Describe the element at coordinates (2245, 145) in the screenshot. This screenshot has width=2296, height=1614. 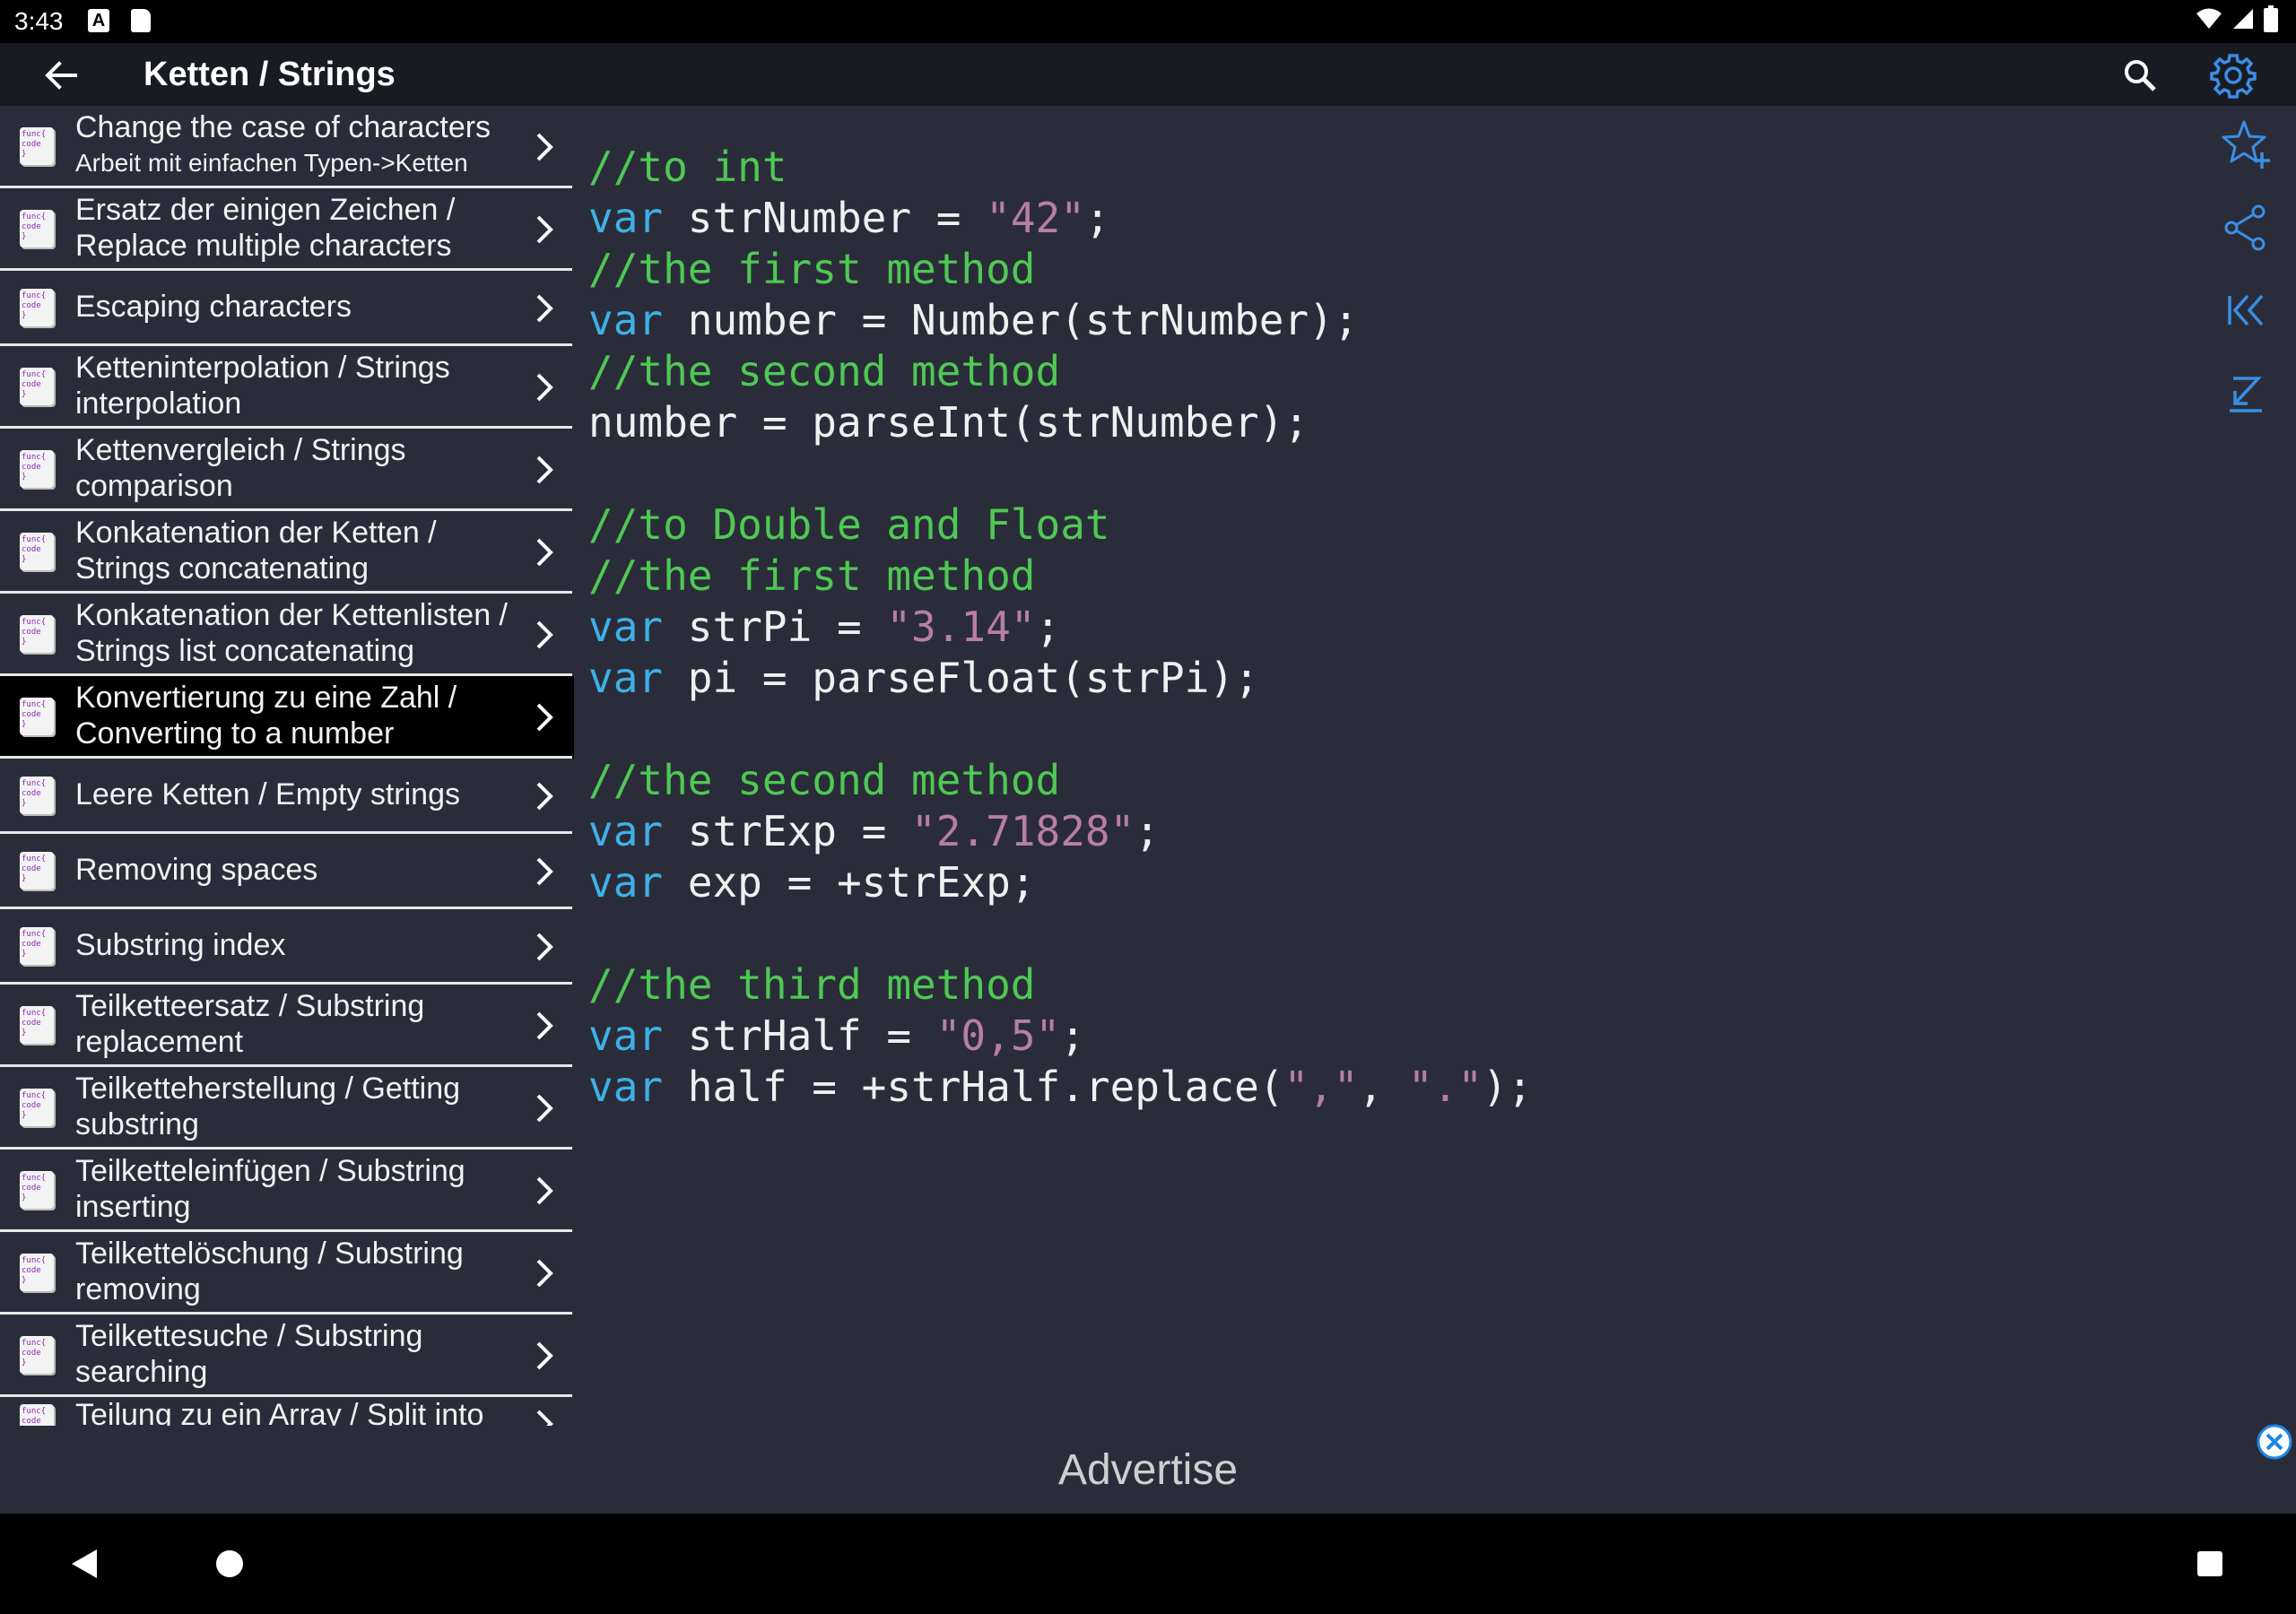
I see `star-add-icon` at that location.